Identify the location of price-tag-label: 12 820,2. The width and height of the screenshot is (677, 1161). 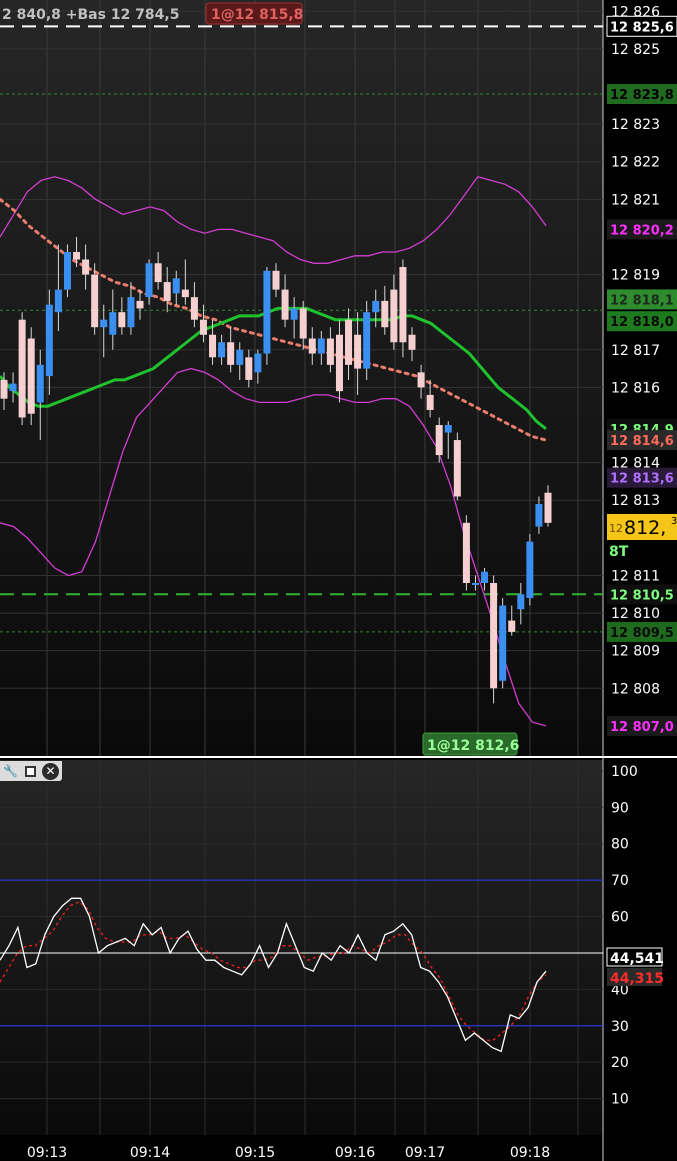
(642, 230).